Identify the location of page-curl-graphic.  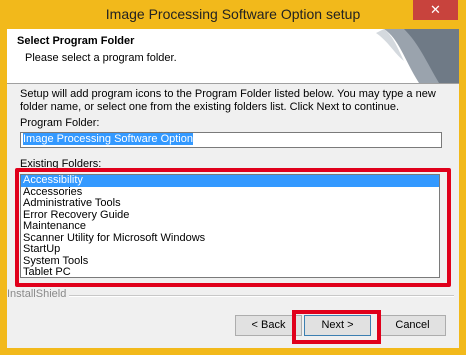
(417, 56).